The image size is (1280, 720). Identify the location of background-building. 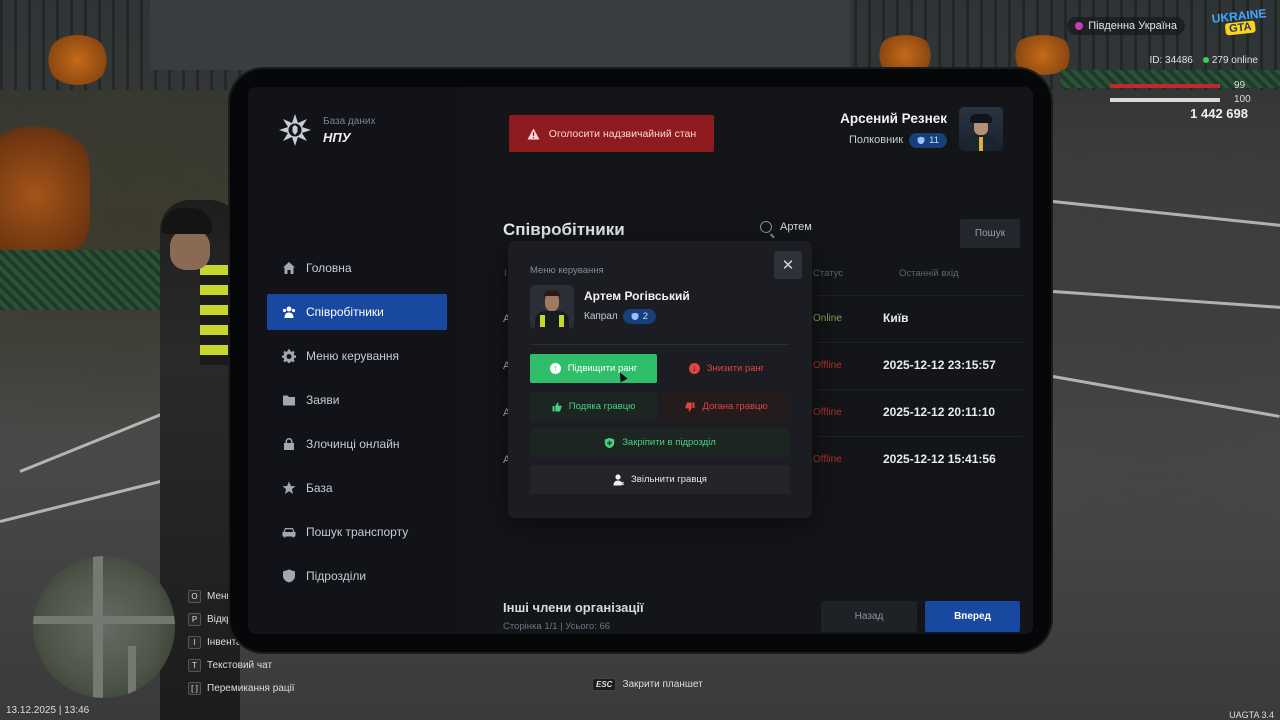
(500, 35).